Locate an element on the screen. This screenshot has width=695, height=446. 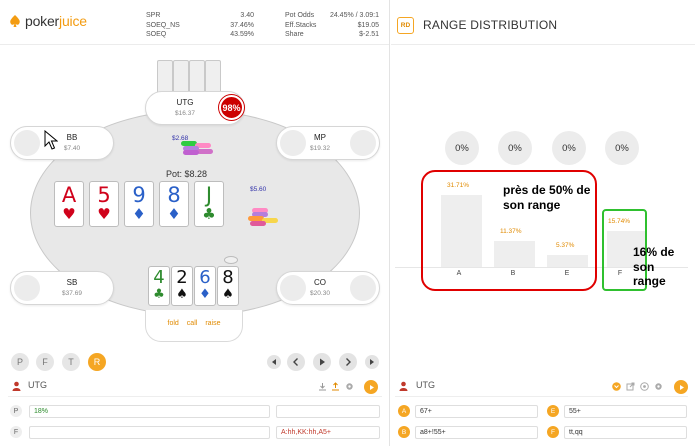
seat-bb: BB $7.40 is located at coordinates (62, 143).